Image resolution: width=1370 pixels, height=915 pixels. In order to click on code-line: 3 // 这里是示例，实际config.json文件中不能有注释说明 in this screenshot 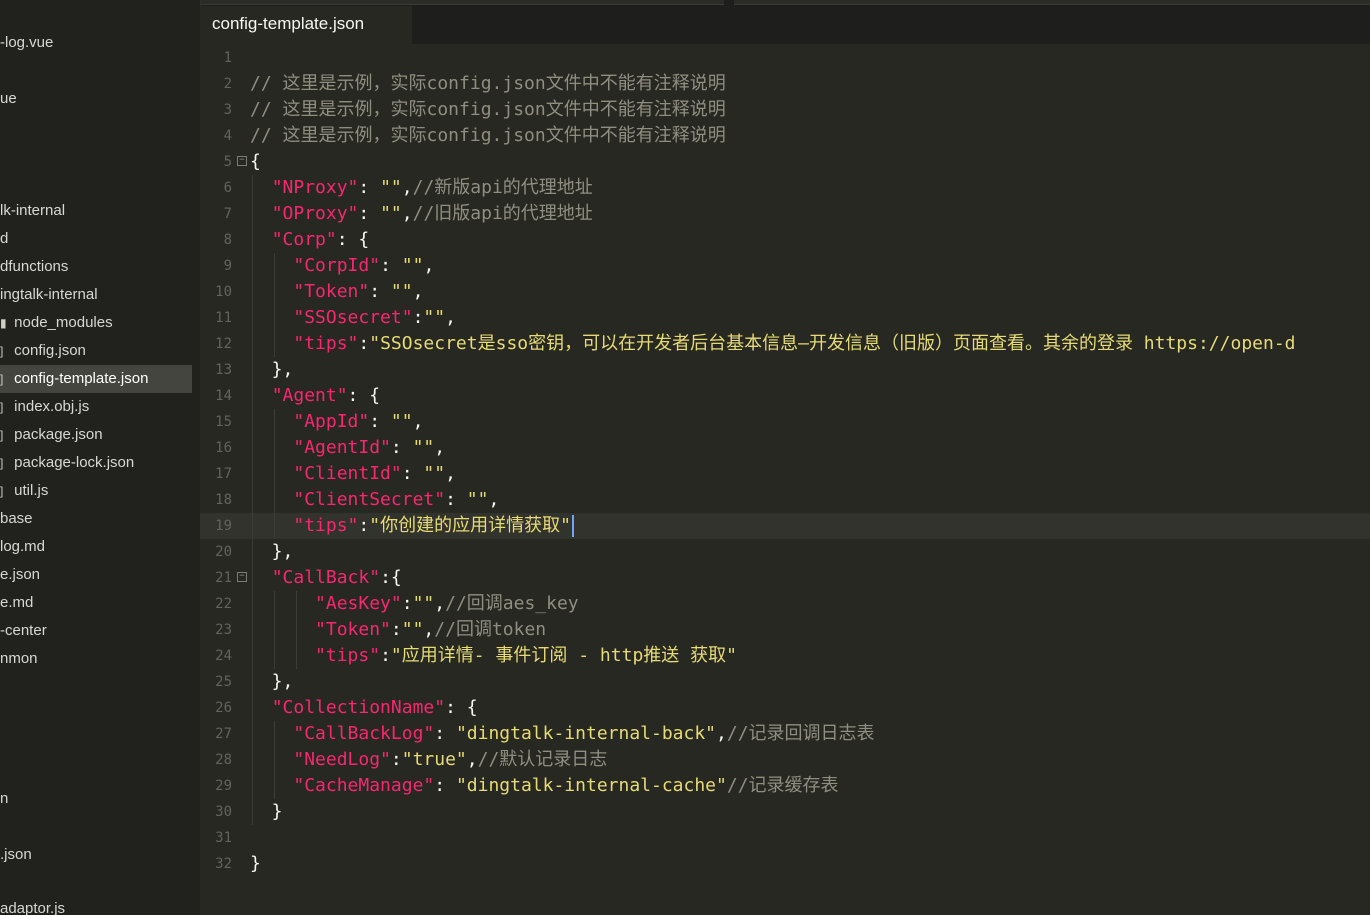, I will do `click(785, 110)`.